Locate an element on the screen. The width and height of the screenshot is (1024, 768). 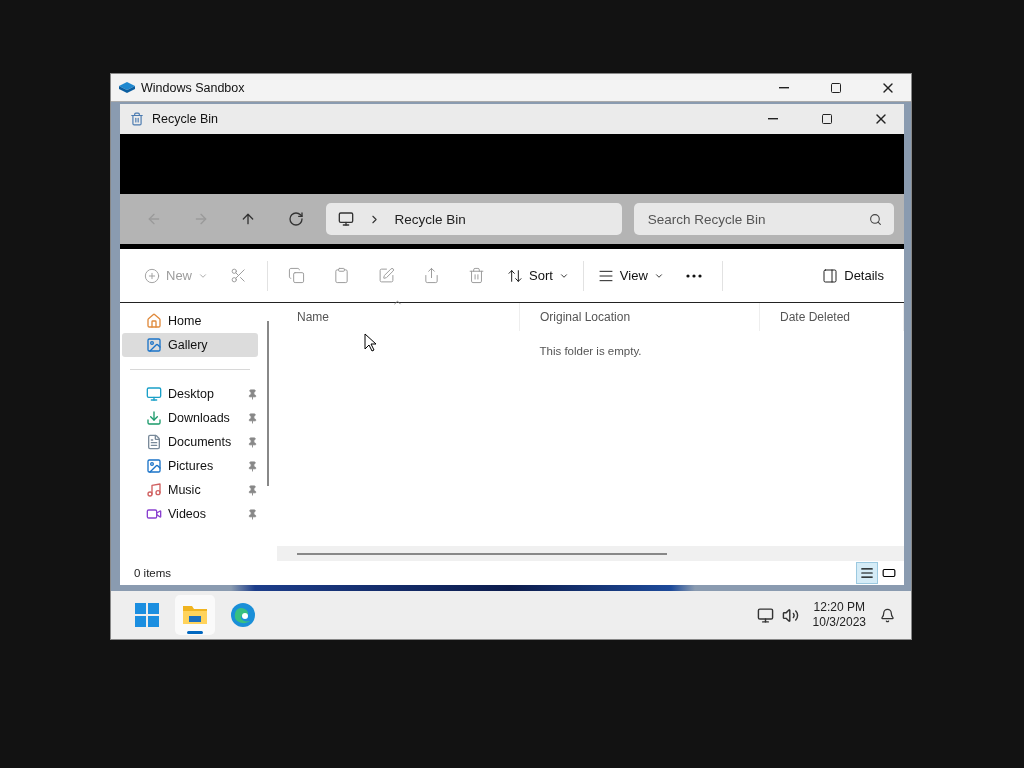
list-icon is located at coordinates (867, 573).